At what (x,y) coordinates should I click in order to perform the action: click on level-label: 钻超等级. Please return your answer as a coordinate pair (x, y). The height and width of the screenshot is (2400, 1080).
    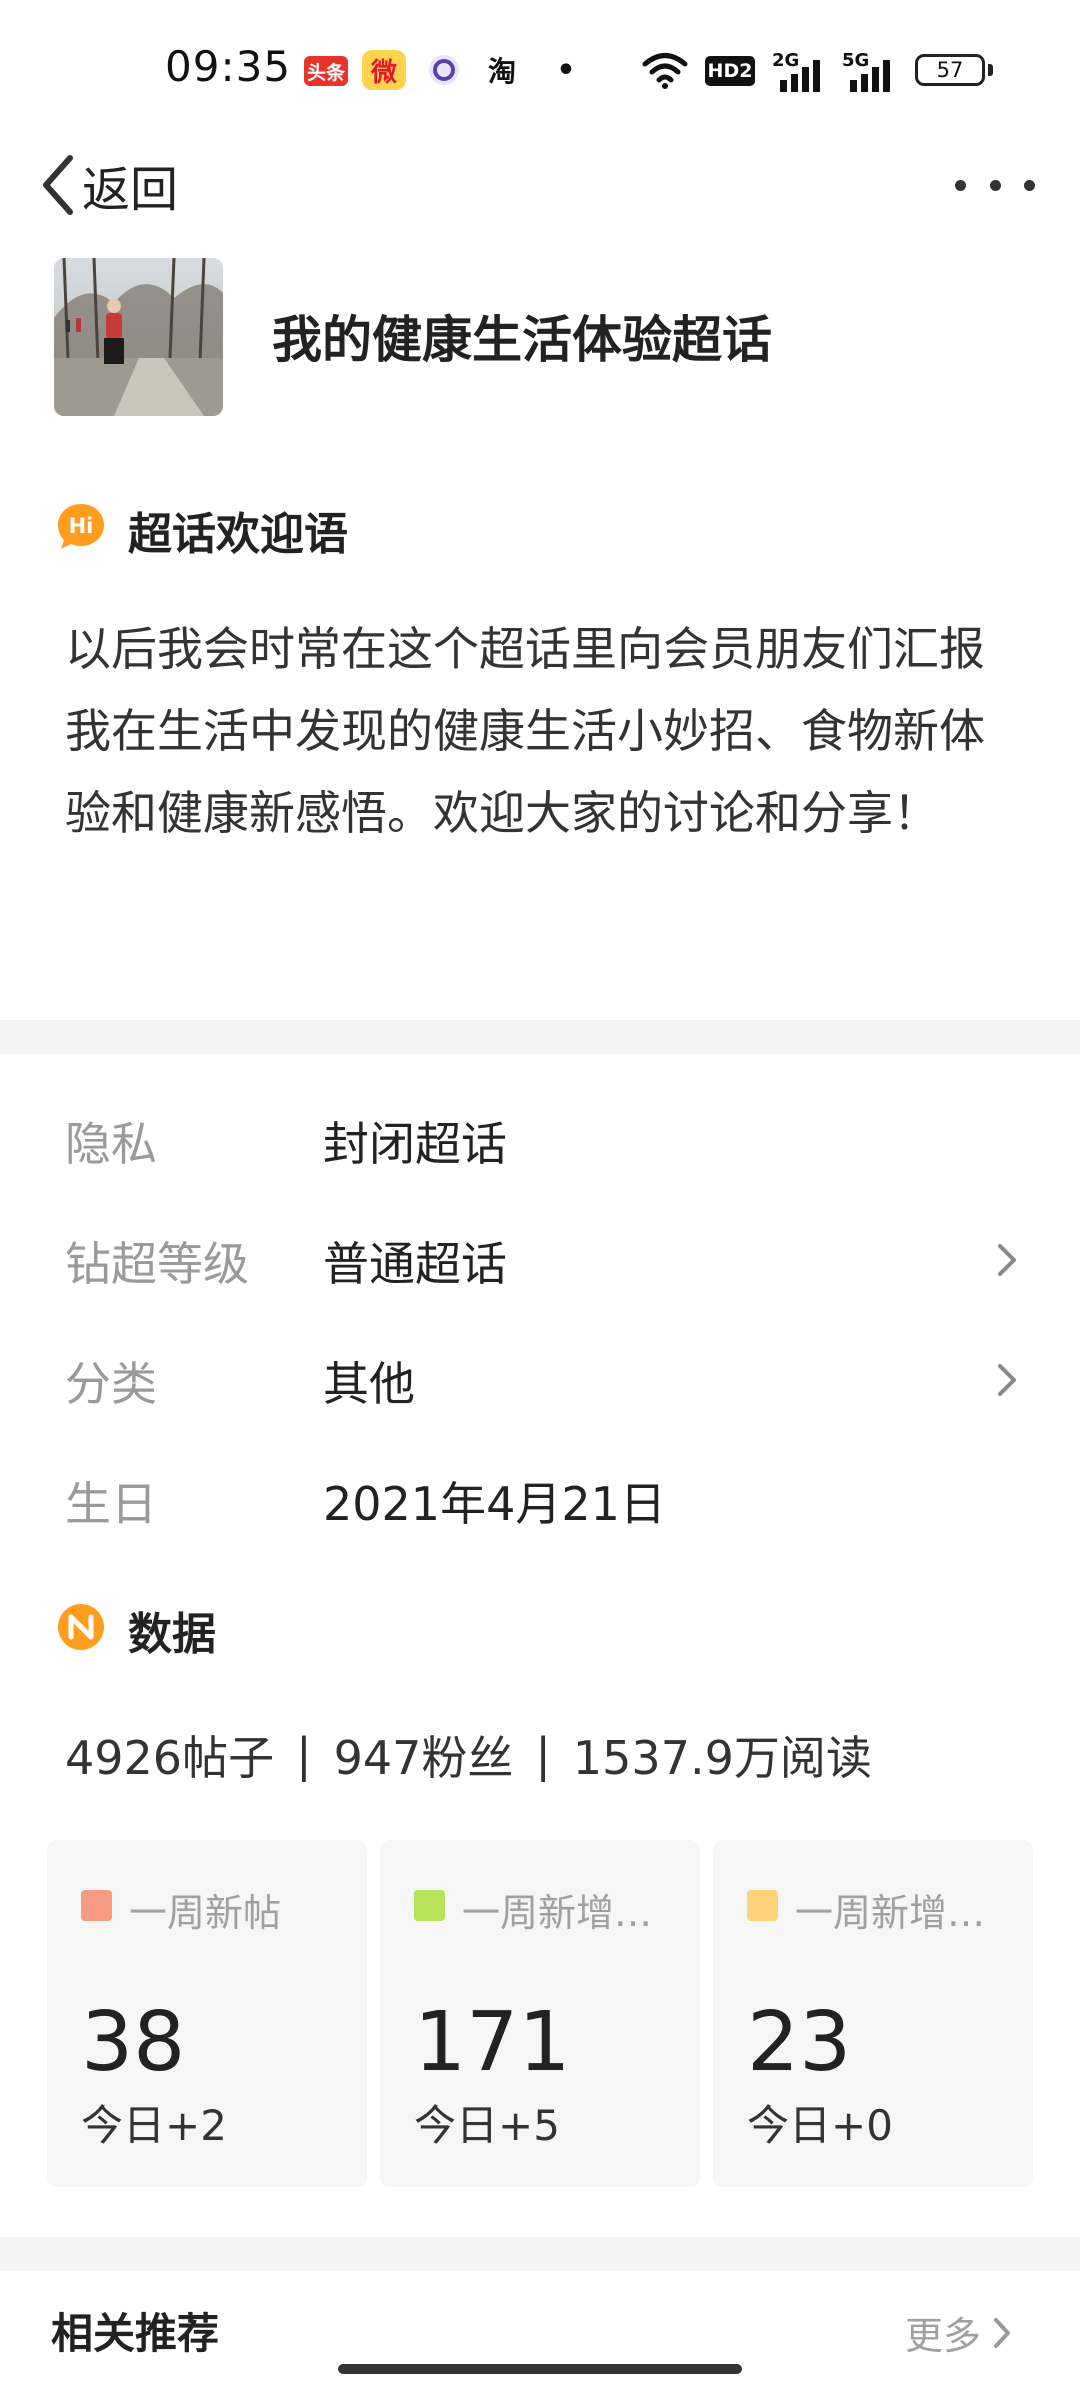
    Looking at the image, I should click on (157, 1264).